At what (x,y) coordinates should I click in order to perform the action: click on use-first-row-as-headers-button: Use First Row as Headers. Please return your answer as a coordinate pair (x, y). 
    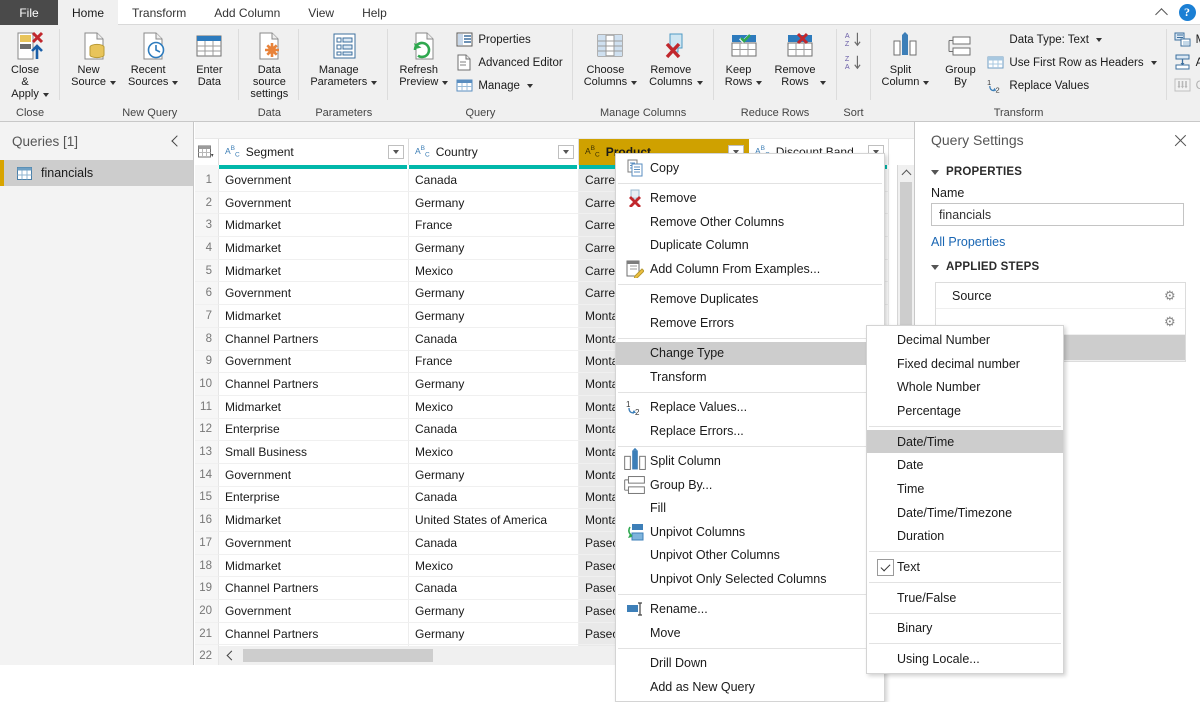
    Looking at the image, I should click on (1073, 62).